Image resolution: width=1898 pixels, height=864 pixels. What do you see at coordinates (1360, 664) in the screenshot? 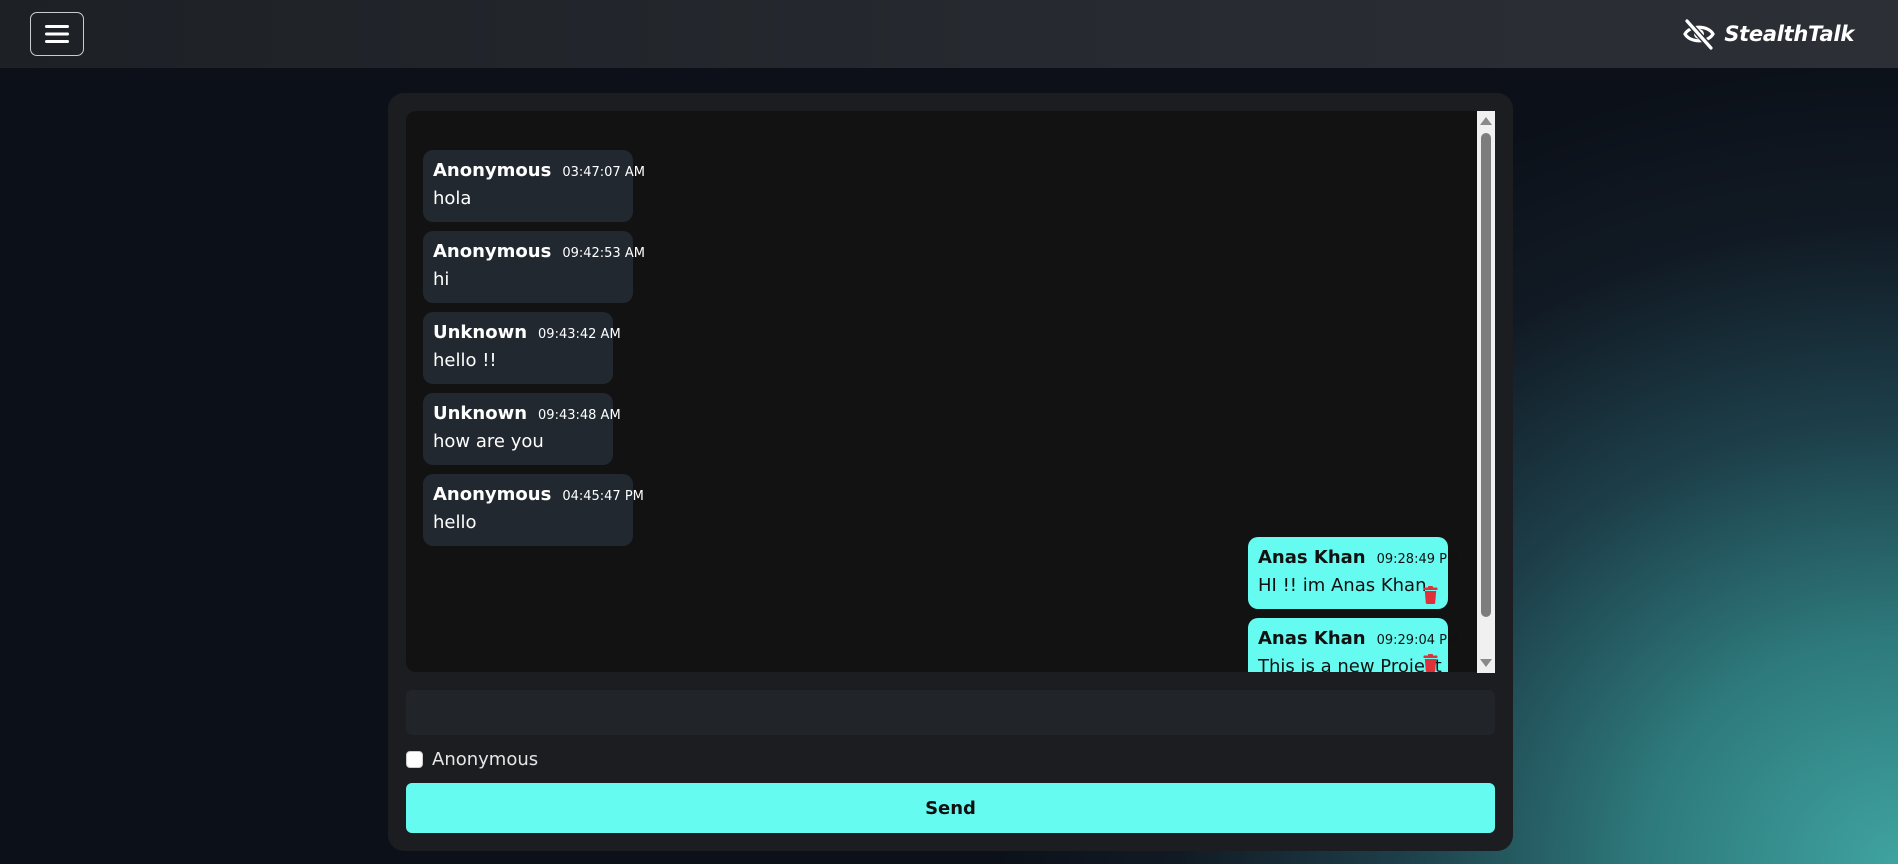
I see `message-text: This is a new Project !!` at bounding box center [1360, 664].